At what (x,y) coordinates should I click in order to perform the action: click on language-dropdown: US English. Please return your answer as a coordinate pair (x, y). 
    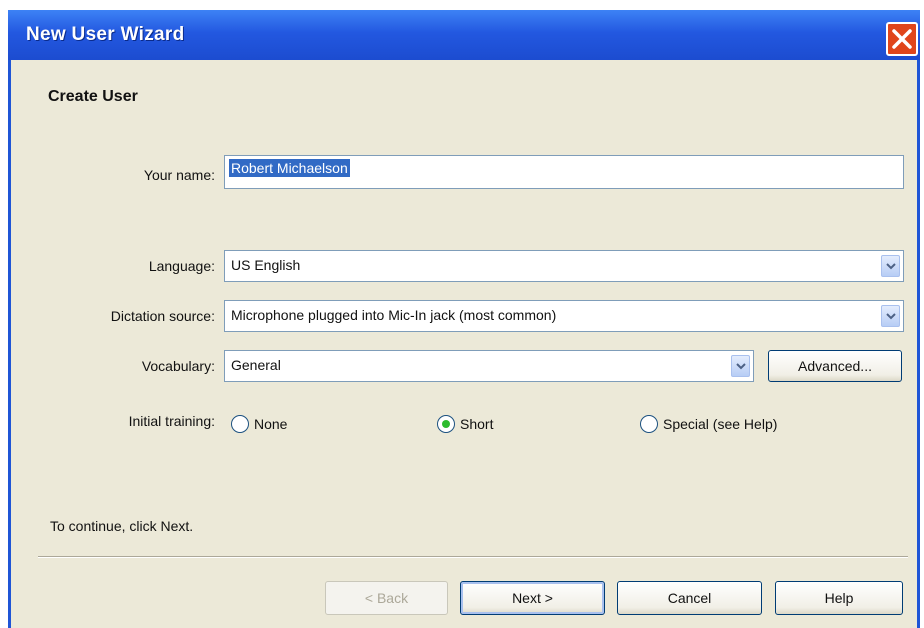
    Looking at the image, I should click on (564, 266).